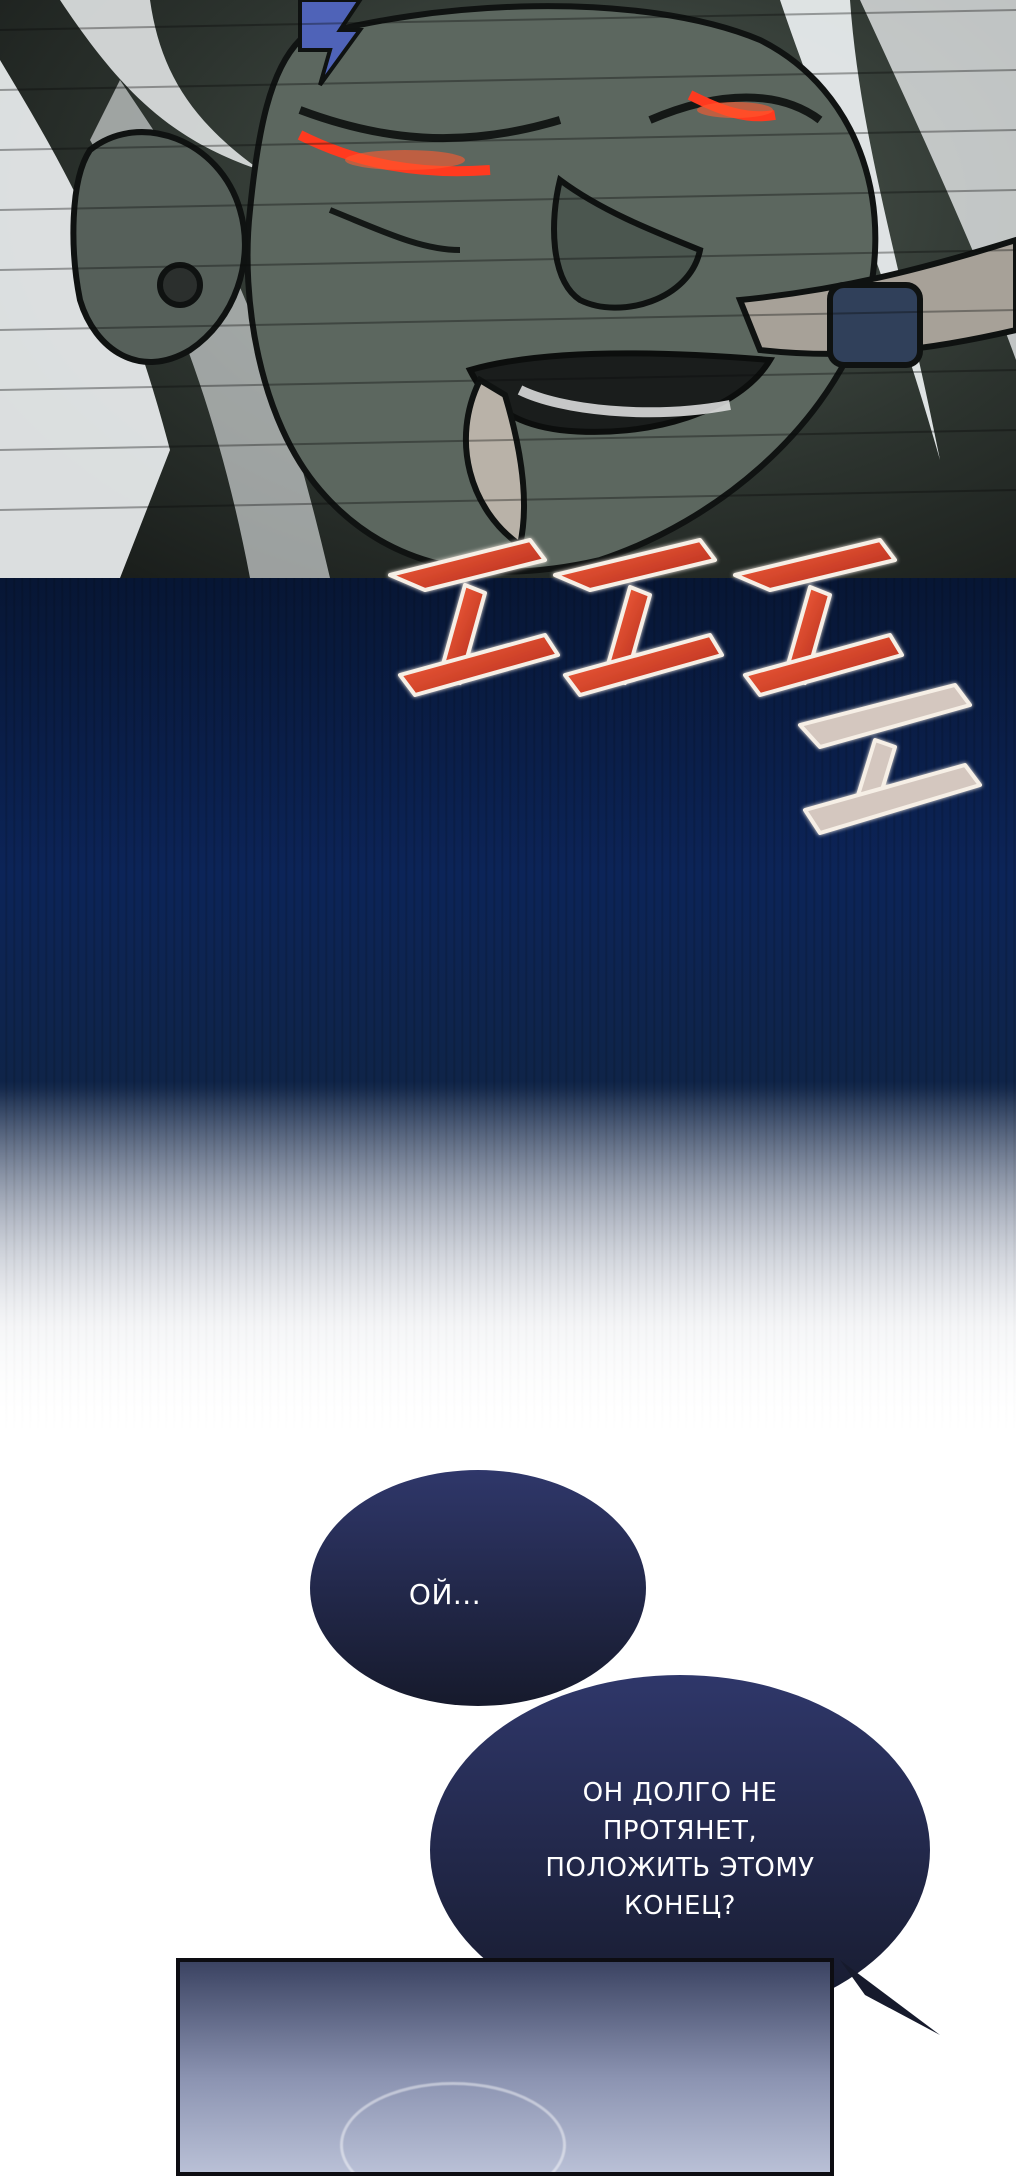  Describe the element at coordinates (505, 2067) in the screenshot. I see `bottom-panel` at that location.